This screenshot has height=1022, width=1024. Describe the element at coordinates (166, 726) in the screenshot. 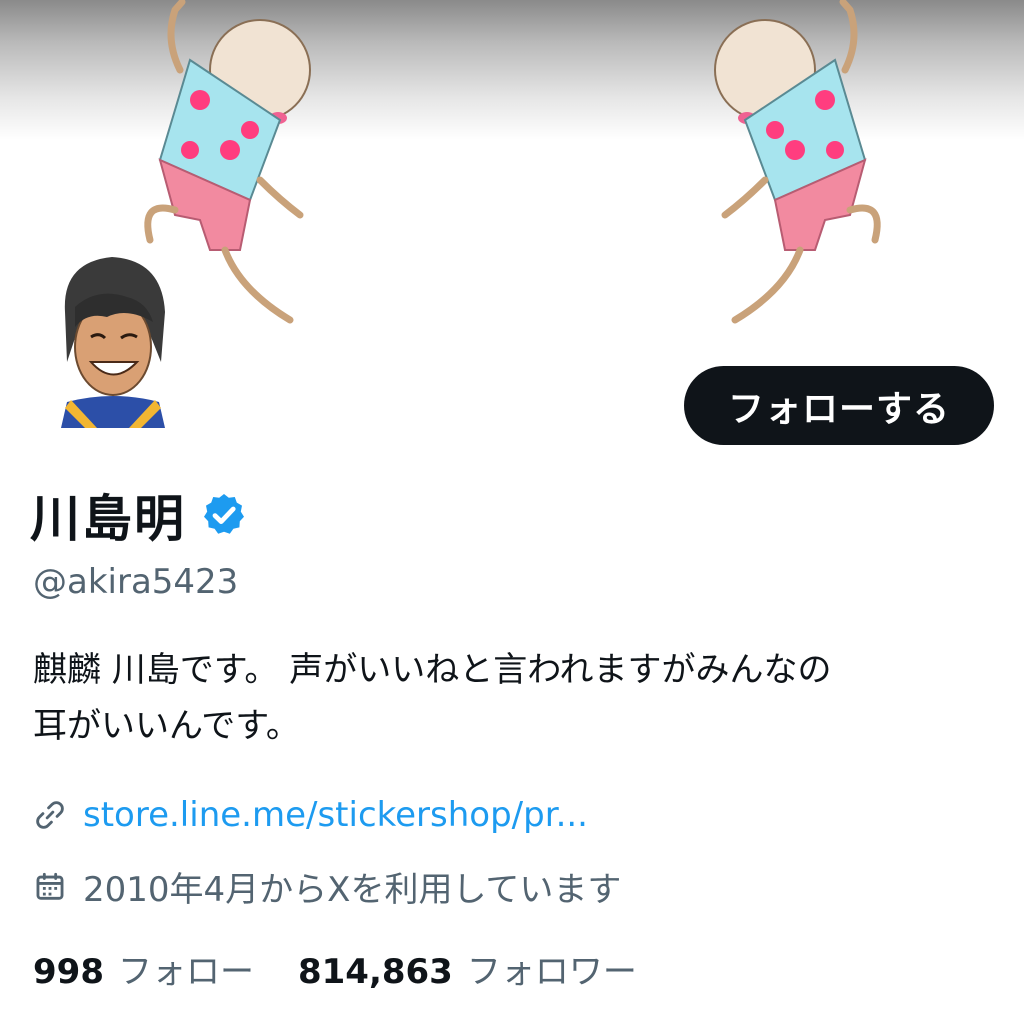

I see `bio-line: 耳がいいんです。` at that location.